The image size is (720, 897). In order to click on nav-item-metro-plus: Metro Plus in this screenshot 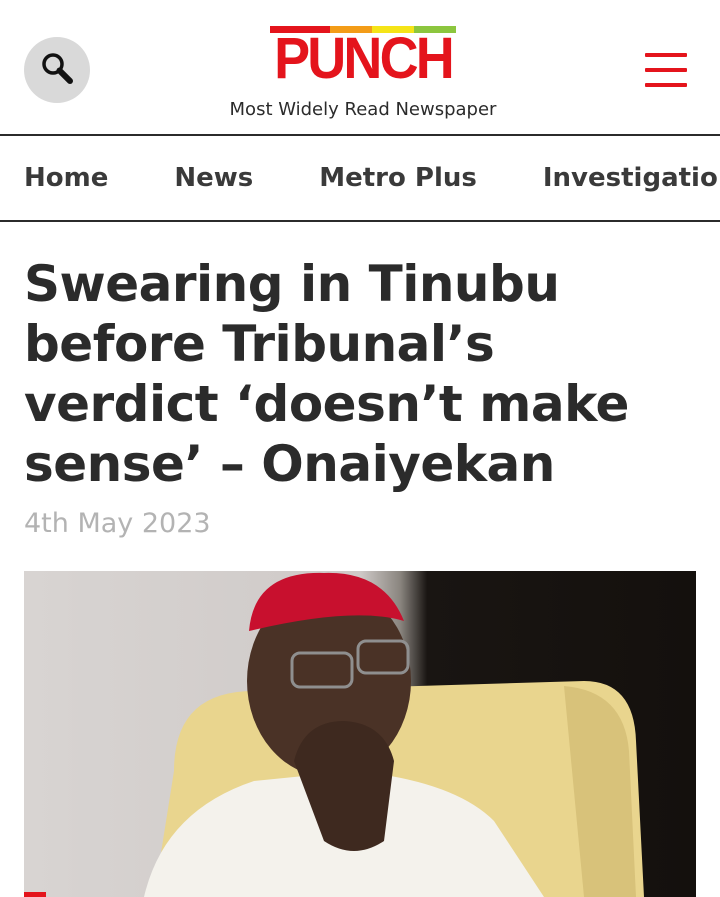, I will do `click(398, 178)`.